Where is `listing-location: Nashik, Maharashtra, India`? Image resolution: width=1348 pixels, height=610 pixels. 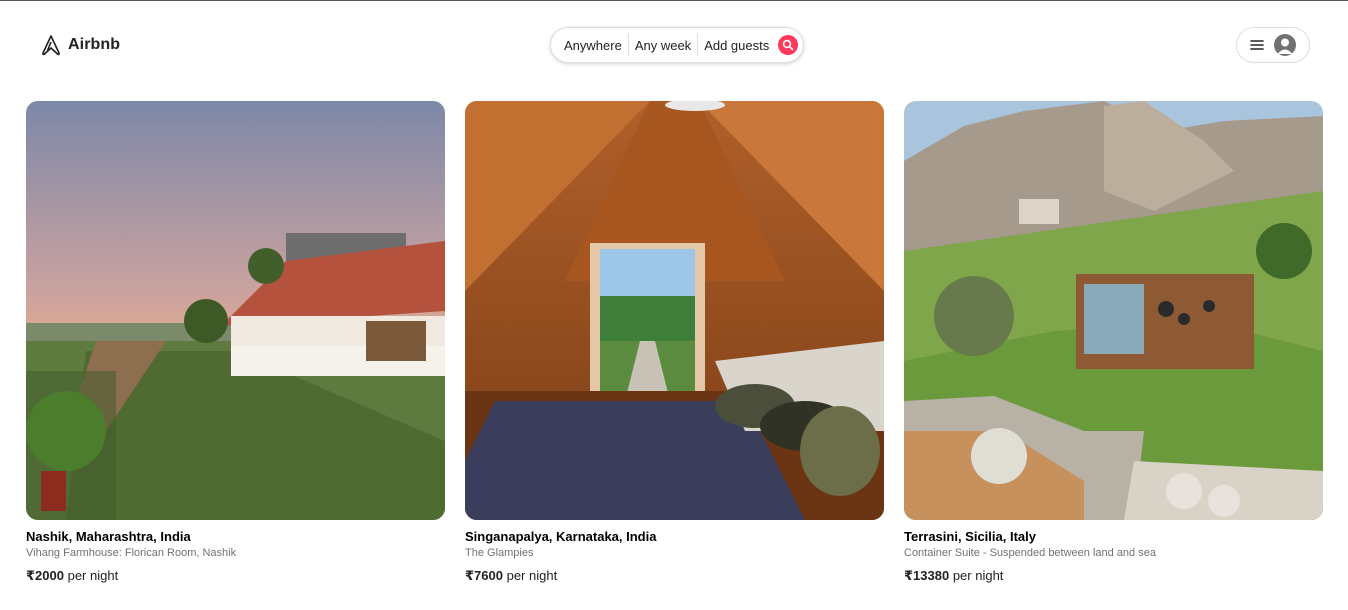 listing-location: Nashik, Maharashtra, India is located at coordinates (108, 536).